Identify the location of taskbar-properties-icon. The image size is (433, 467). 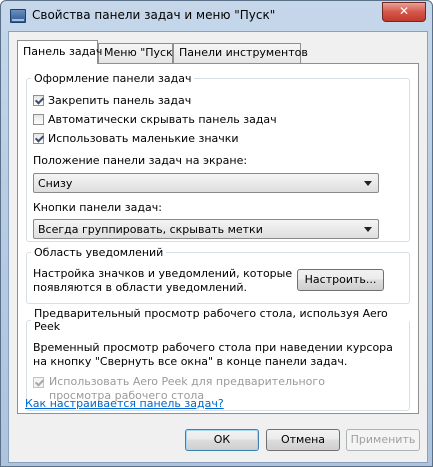
(18, 16).